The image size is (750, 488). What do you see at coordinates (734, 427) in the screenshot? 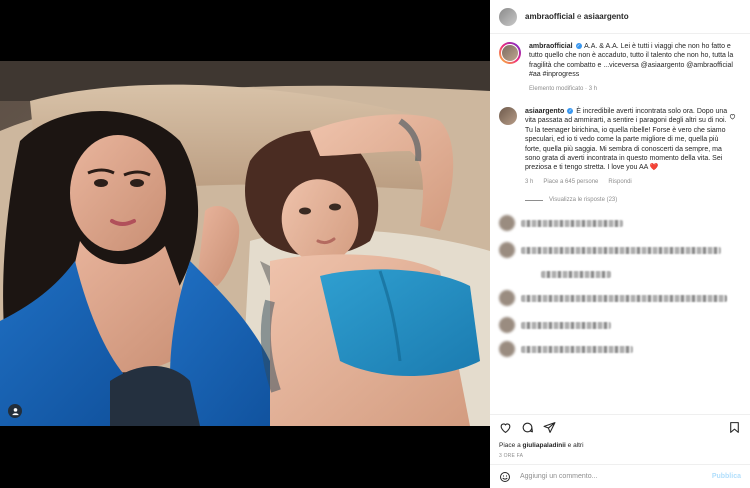
I see `bookmark-icon` at bounding box center [734, 427].